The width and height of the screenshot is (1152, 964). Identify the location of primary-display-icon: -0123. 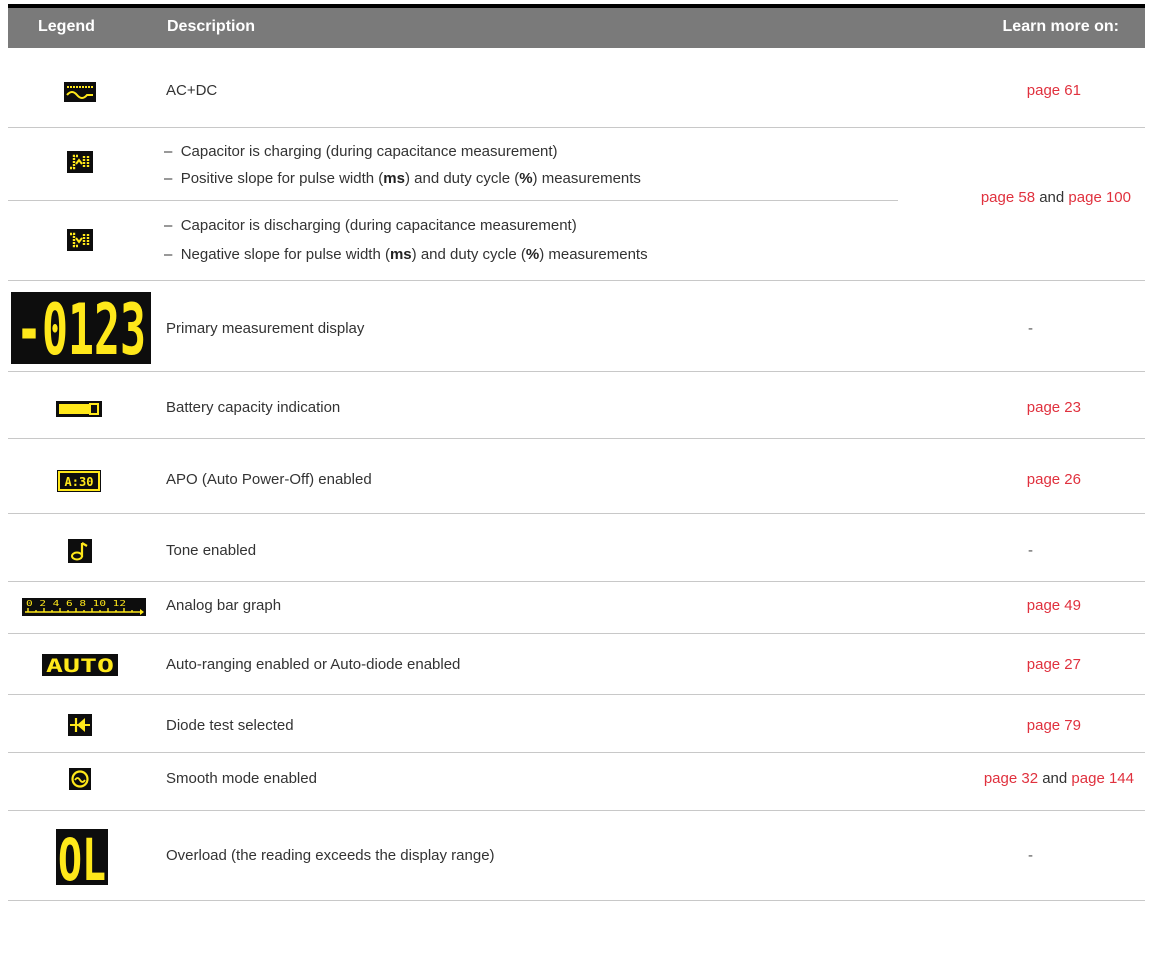
(81, 328).